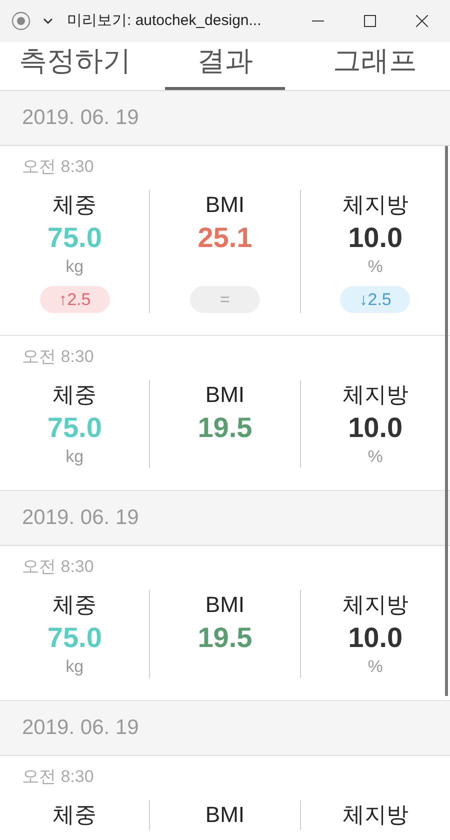 This screenshot has width=450, height=840. I want to click on chevron-icon, so click(48, 21).